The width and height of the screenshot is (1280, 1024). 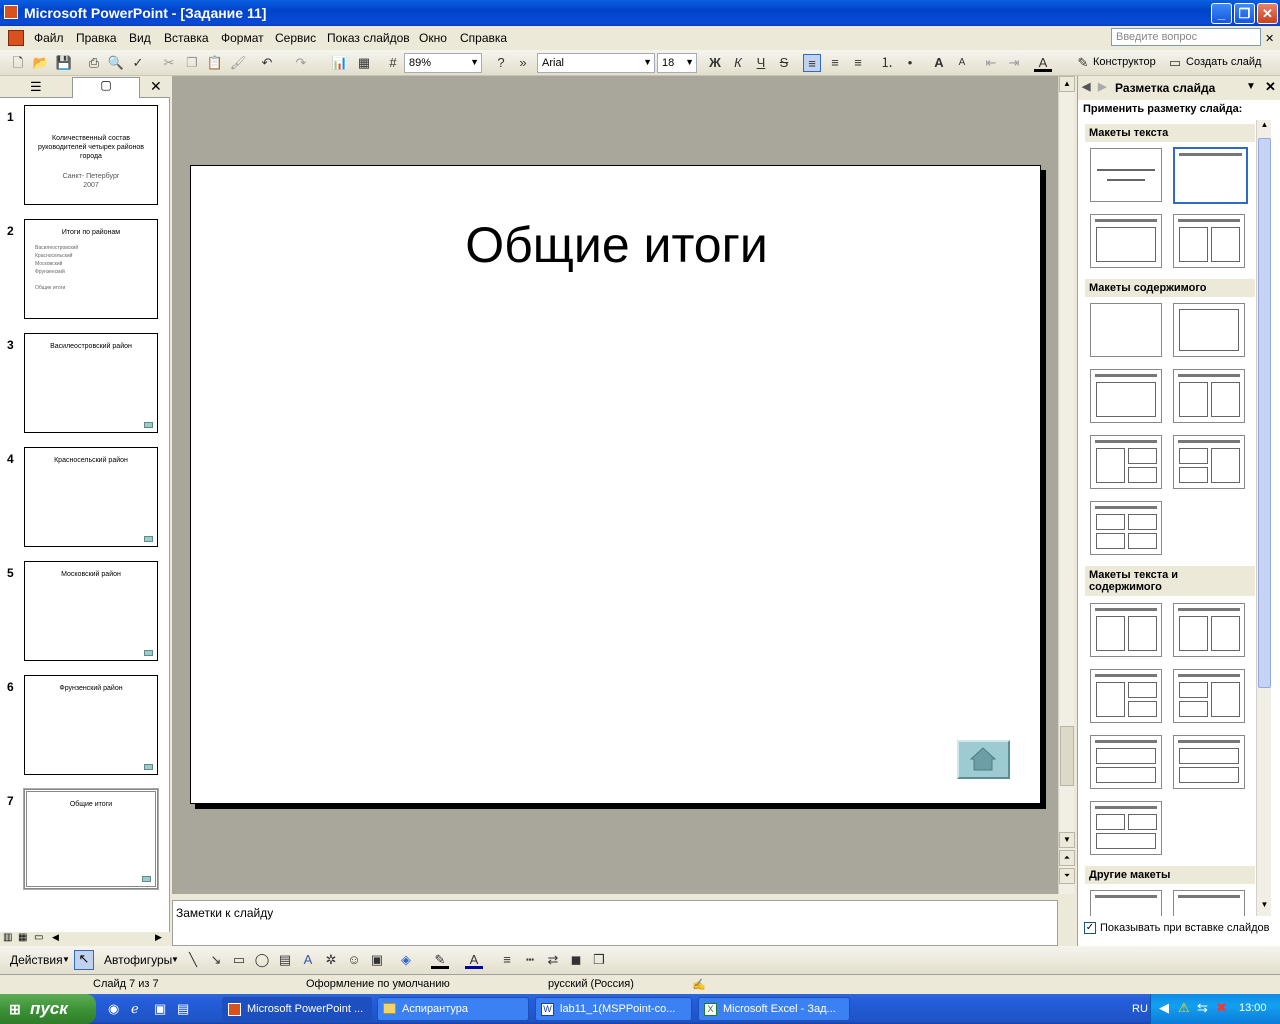 What do you see at coordinates (1244, 13) in the screenshot?
I see `maximize-button: ❐` at bounding box center [1244, 13].